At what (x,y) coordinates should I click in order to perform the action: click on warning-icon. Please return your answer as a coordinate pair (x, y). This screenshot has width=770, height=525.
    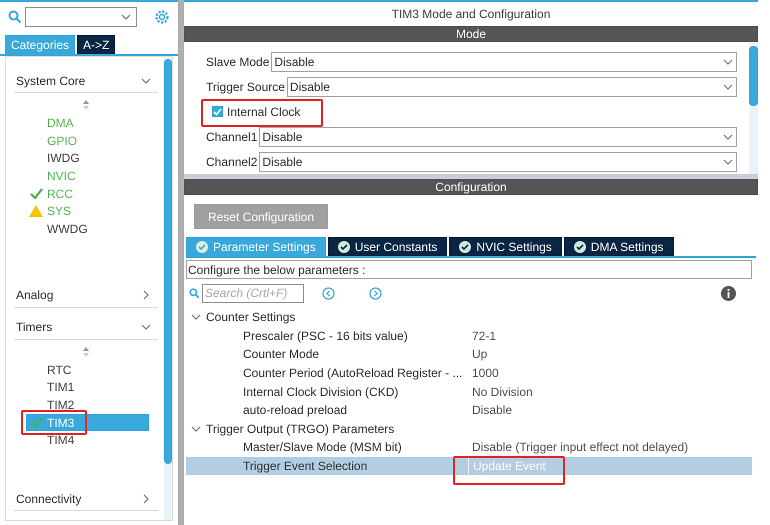
    Looking at the image, I should click on (36, 211).